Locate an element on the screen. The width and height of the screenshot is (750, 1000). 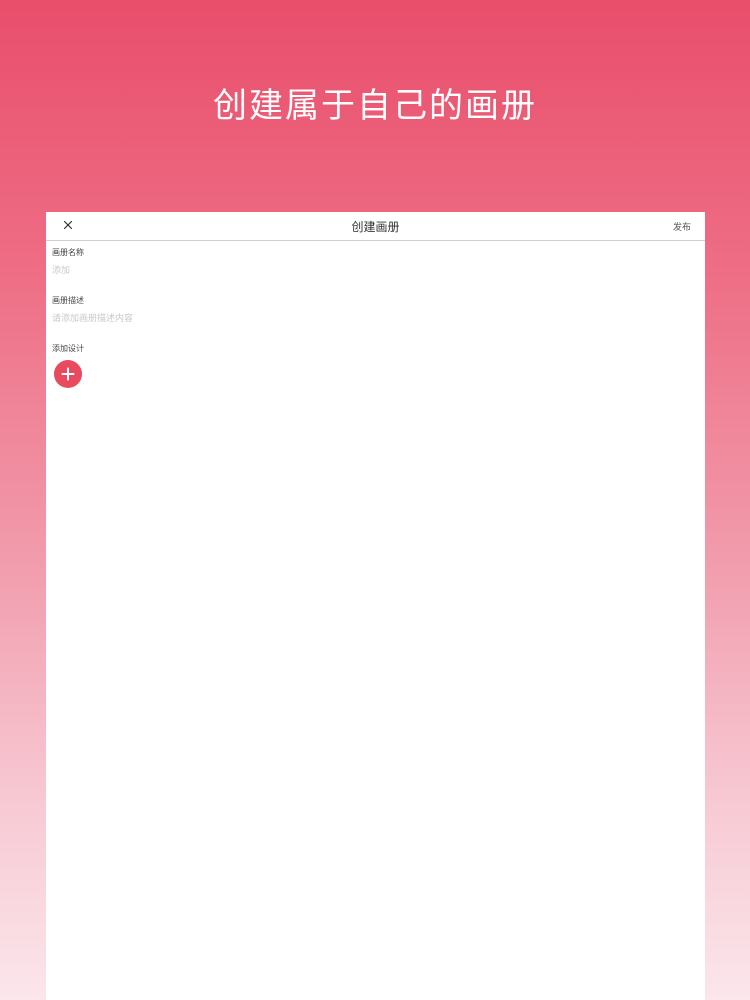
page-title: 创建画册 is located at coordinates (375, 226).